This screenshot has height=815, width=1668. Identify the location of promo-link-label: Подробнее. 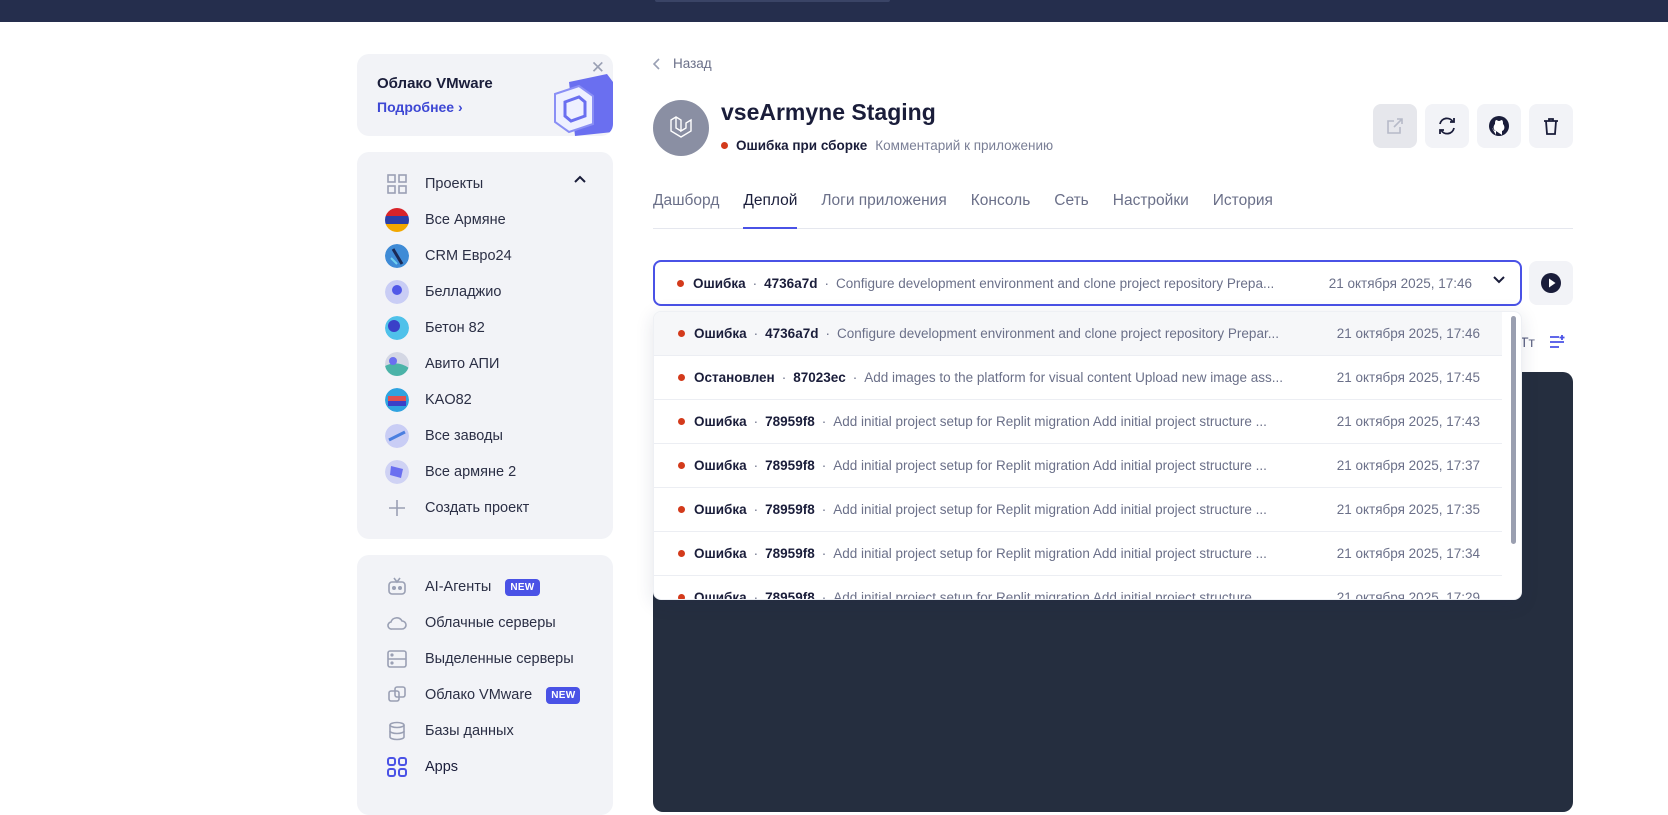
(416, 107).